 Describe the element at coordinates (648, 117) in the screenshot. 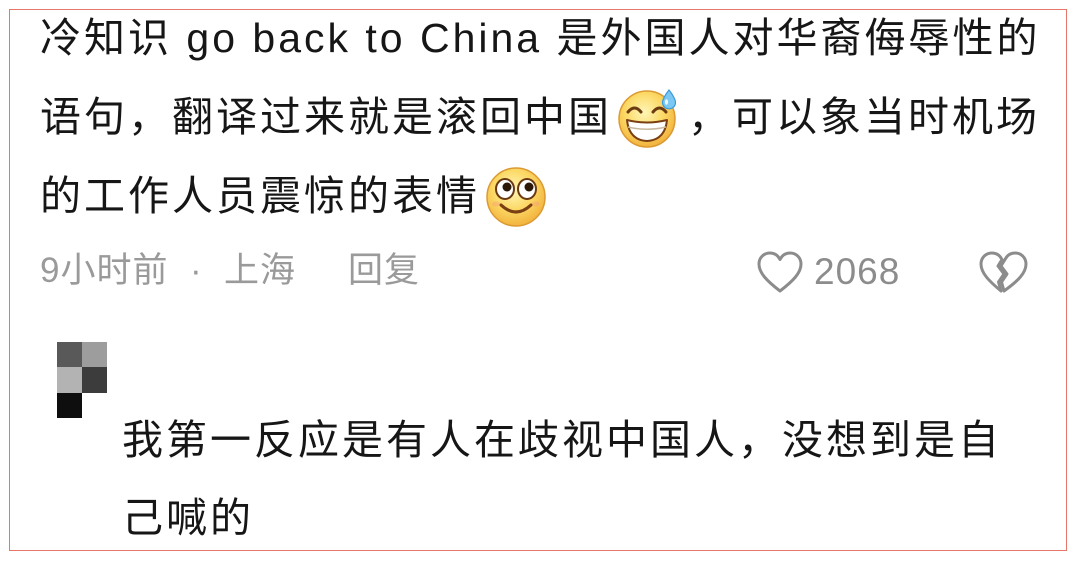

I see `grinning-face-with-sweat-icon` at that location.